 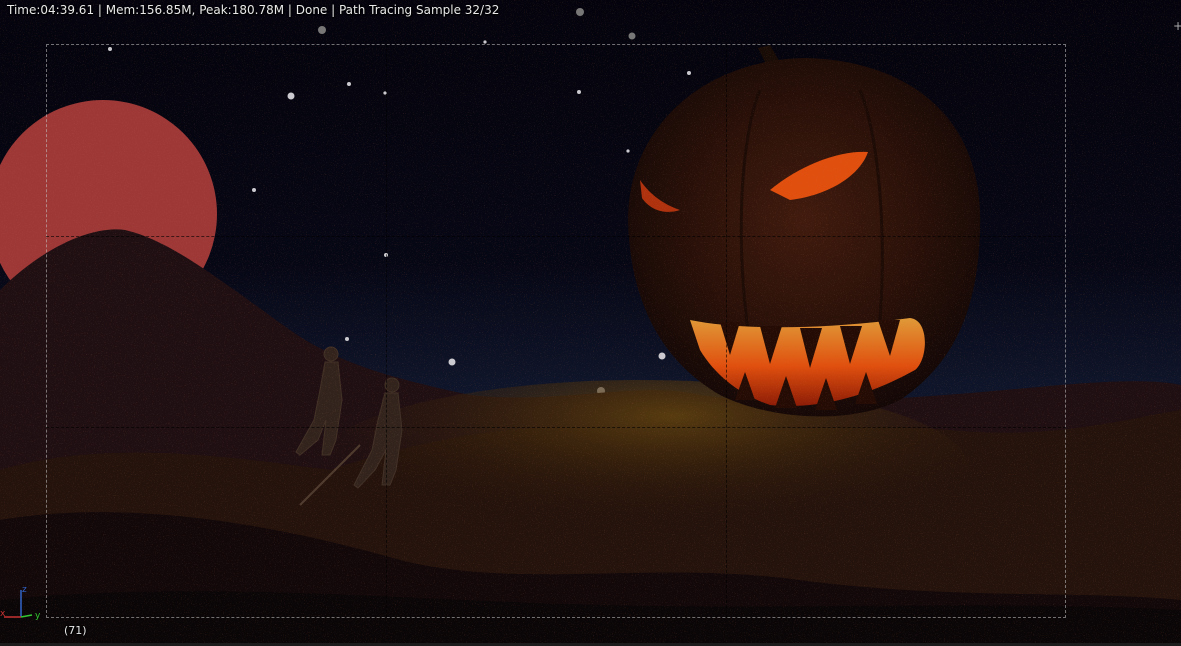 What do you see at coordinates (20, 603) in the screenshot?
I see `axis-gizmo: z x y` at bounding box center [20, 603].